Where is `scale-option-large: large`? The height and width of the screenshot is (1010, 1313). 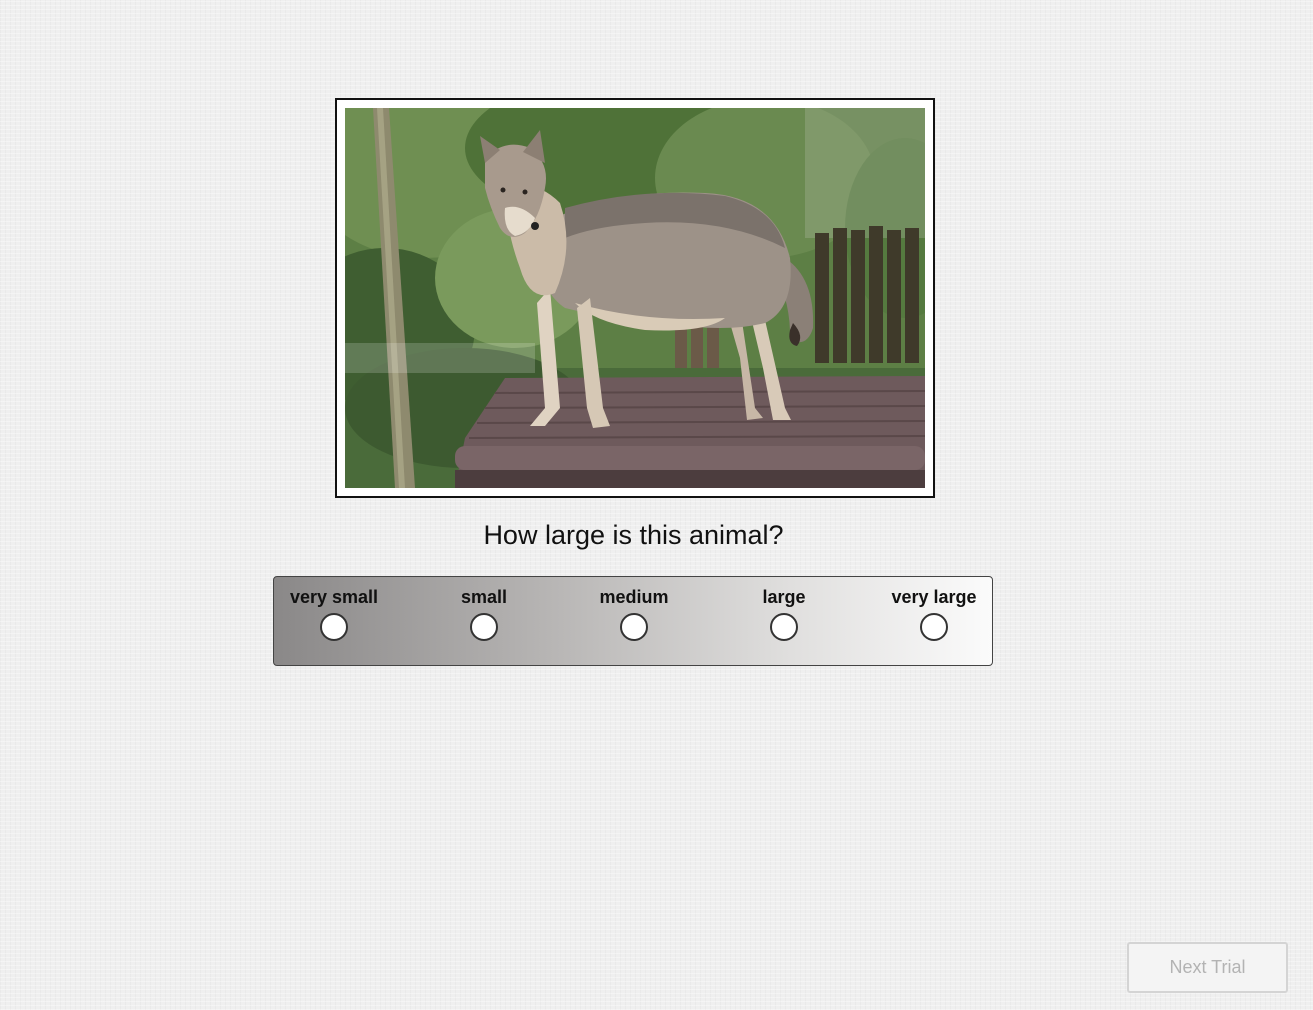 scale-option-large: large is located at coordinates (784, 614).